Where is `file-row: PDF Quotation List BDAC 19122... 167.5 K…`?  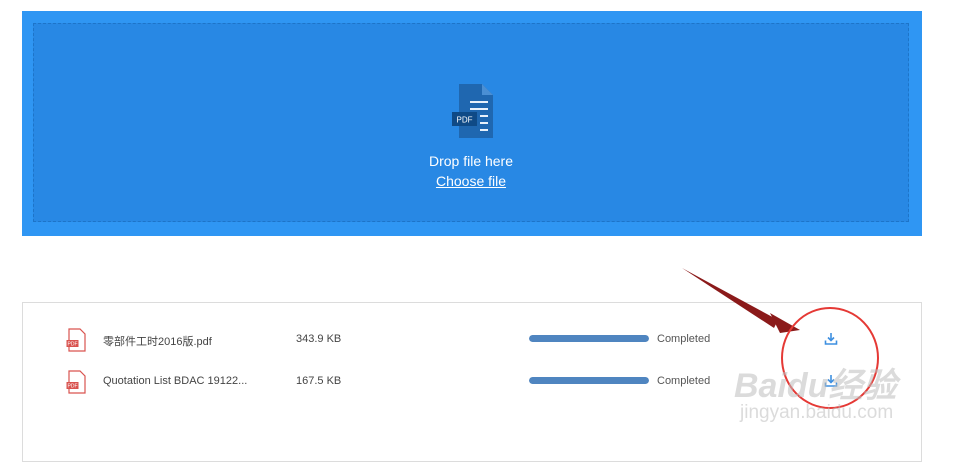
file-row: PDF Quotation List BDAC 19122... 167.5 K… is located at coordinates (472, 382).